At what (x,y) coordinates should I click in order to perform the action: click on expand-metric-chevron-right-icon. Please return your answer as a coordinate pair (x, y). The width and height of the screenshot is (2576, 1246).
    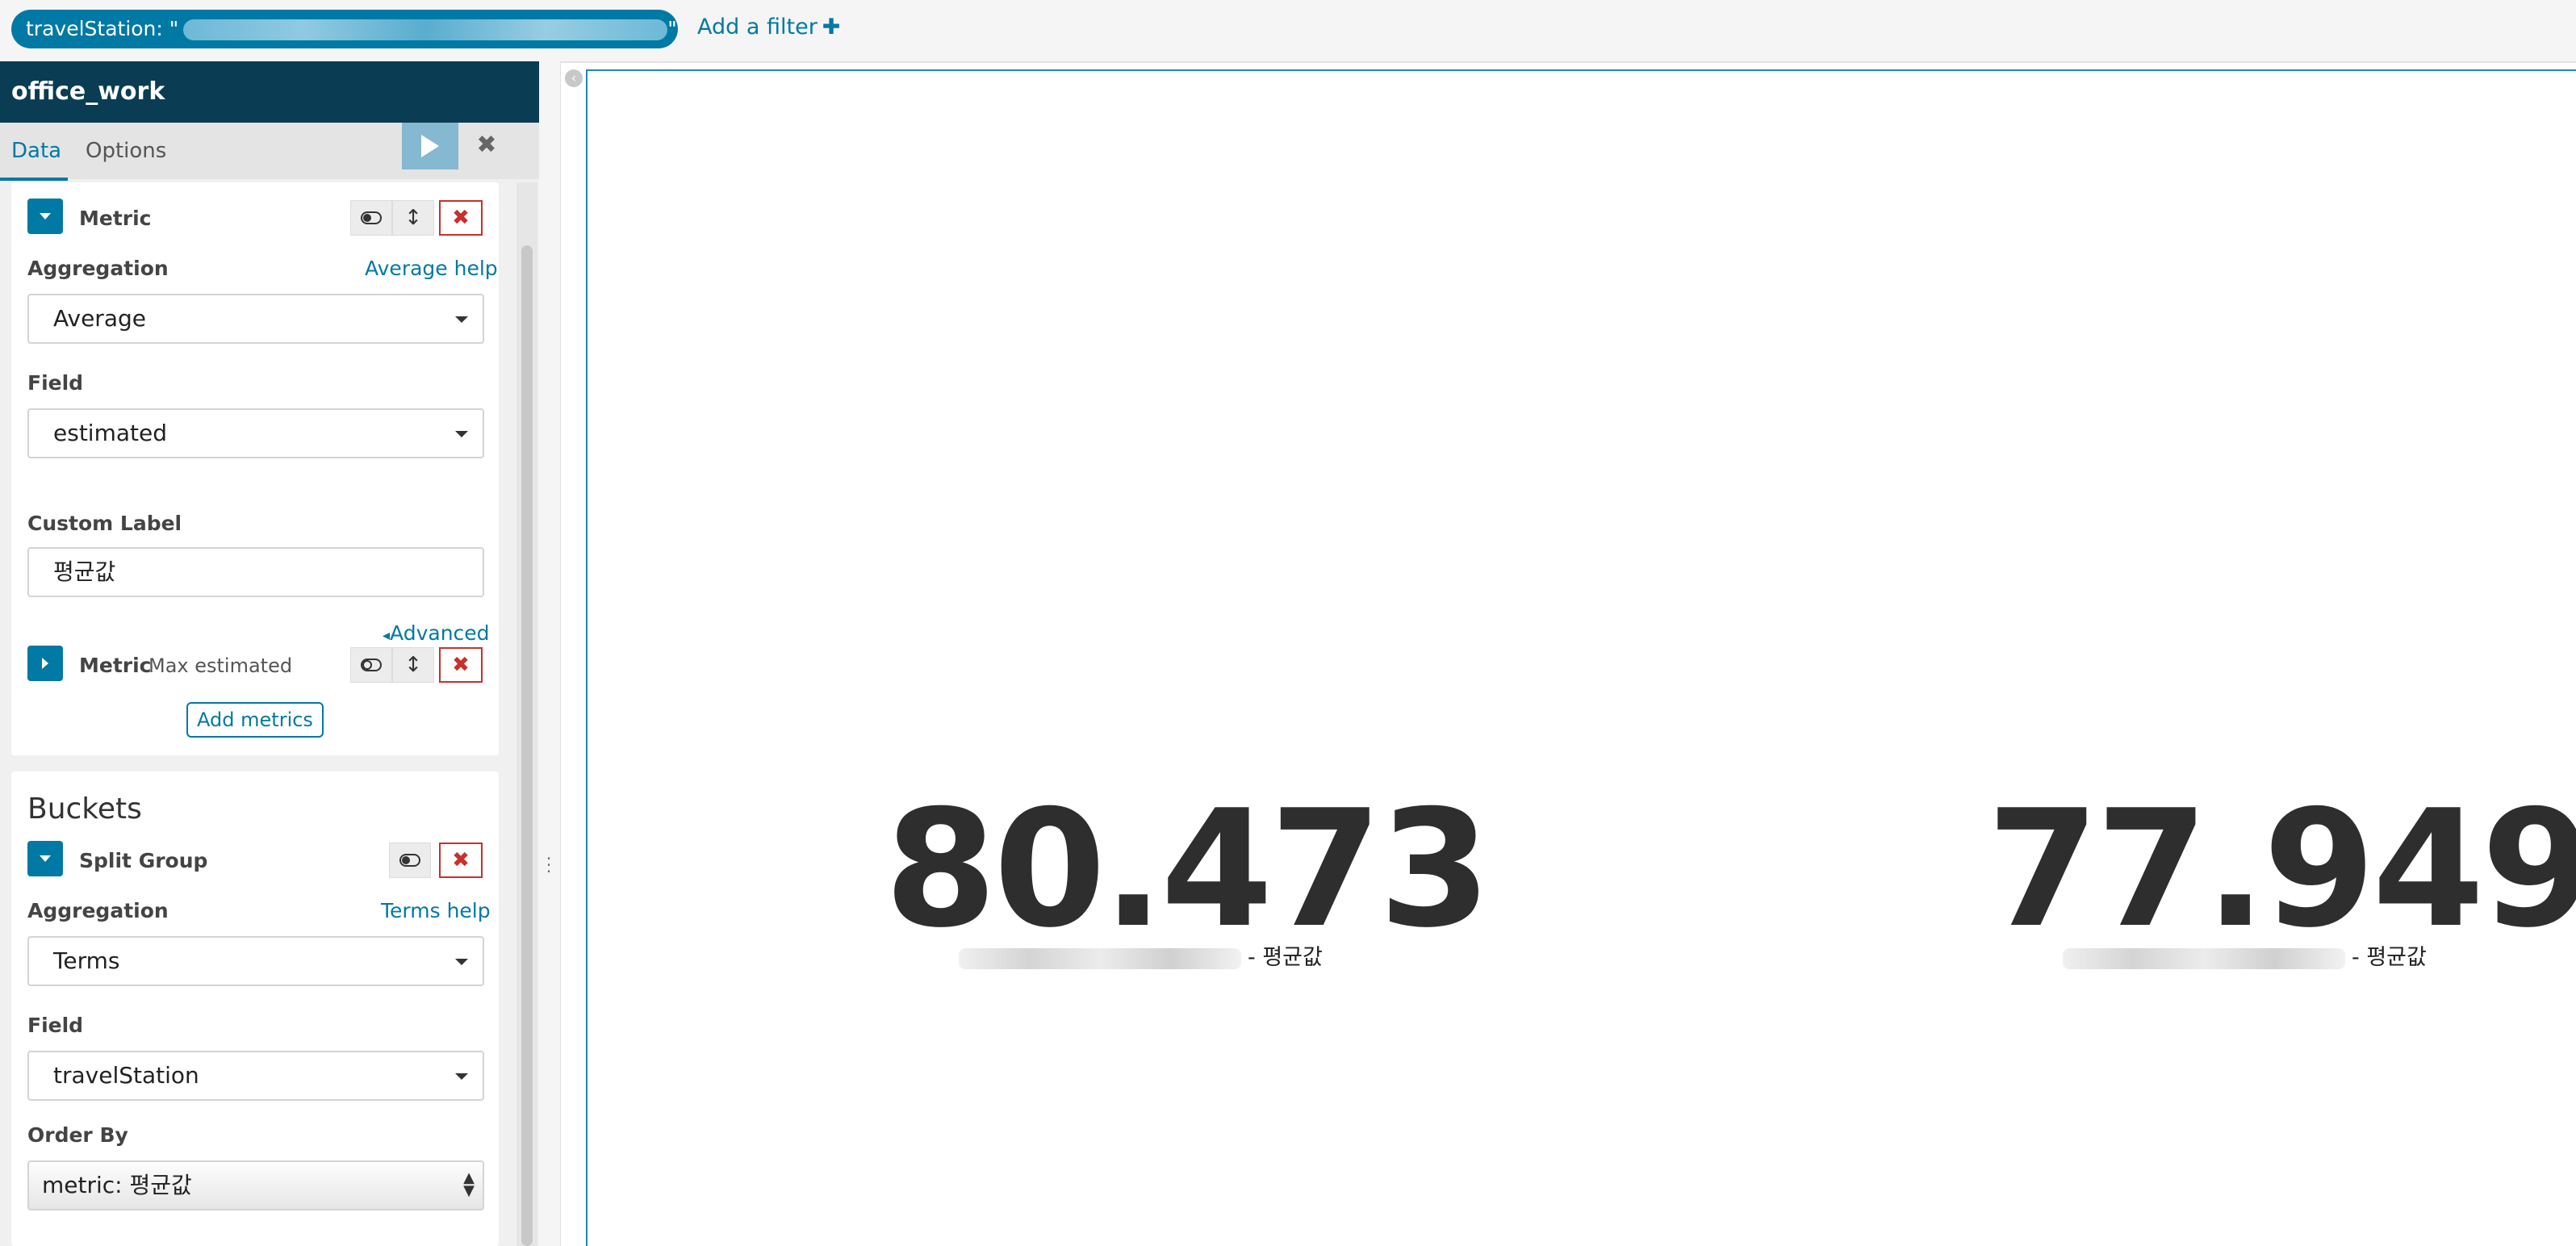
    Looking at the image, I should click on (45, 663).